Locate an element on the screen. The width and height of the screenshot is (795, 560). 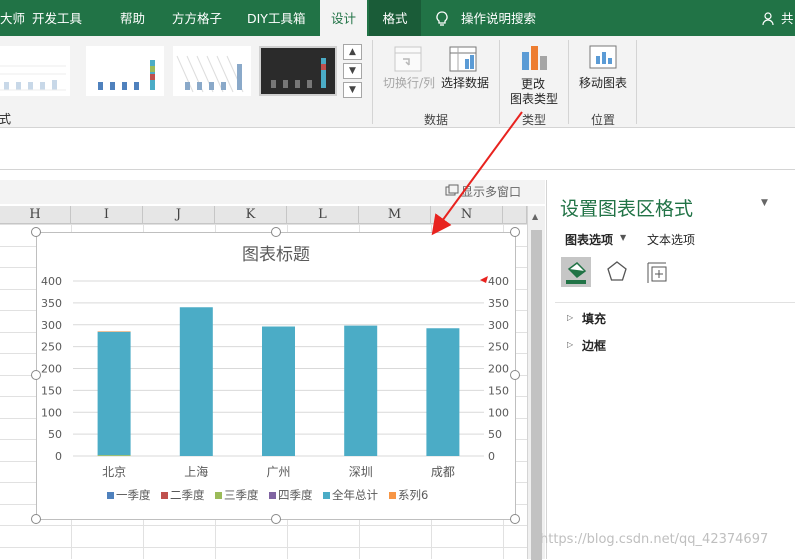
expand-fill-icon: ▷ is located at coordinates (570, 317).